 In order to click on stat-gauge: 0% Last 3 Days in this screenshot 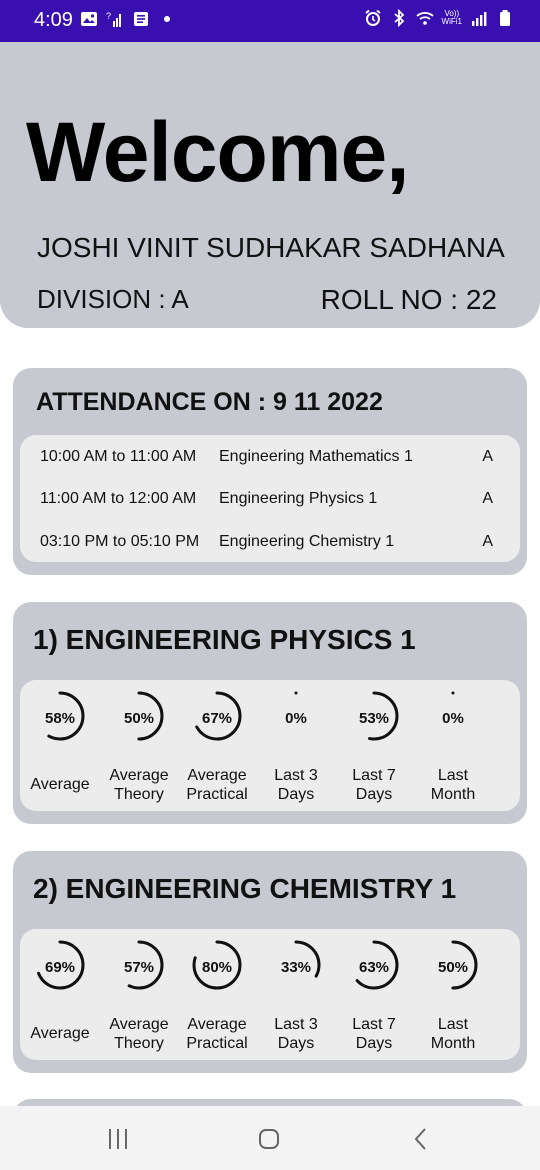, I will do `click(296, 745)`.